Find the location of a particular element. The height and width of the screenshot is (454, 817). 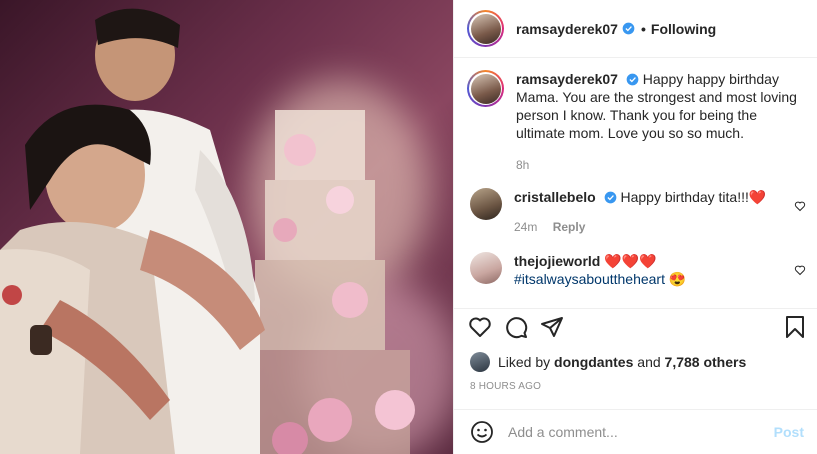

comment-time: 24m is located at coordinates (525, 227).